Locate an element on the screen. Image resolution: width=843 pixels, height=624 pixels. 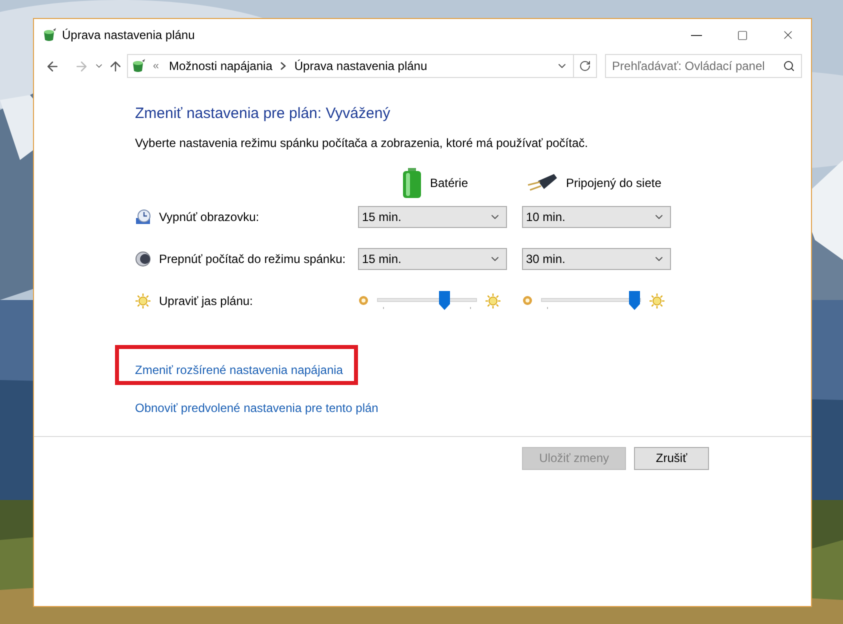
power-plug-icon is located at coordinates (542, 182).